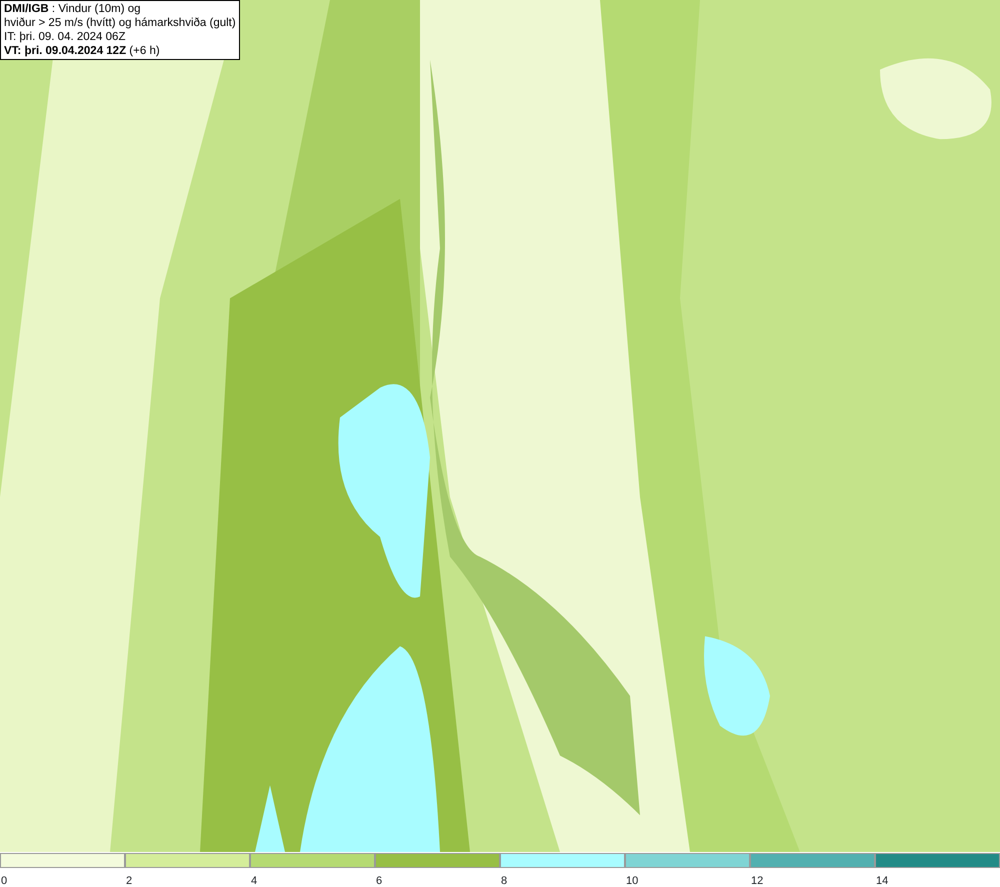 This screenshot has width=1000, height=887. What do you see at coordinates (120, 23) in the screenshot?
I see `info-line: hviður > 25 m/s (hvítt) og hámarkshviða (gult)` at bounding box center [120, 23].